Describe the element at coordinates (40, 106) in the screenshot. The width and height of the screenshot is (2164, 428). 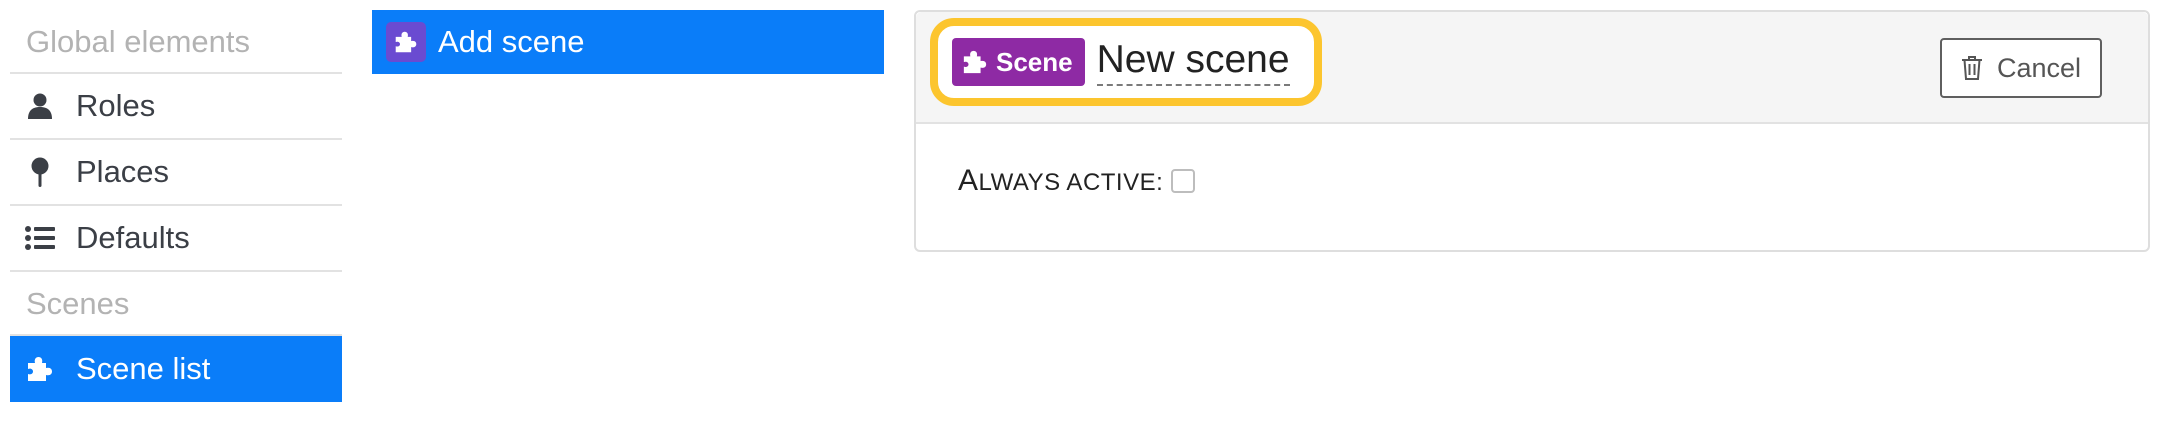
I see `user-icon` at that location.